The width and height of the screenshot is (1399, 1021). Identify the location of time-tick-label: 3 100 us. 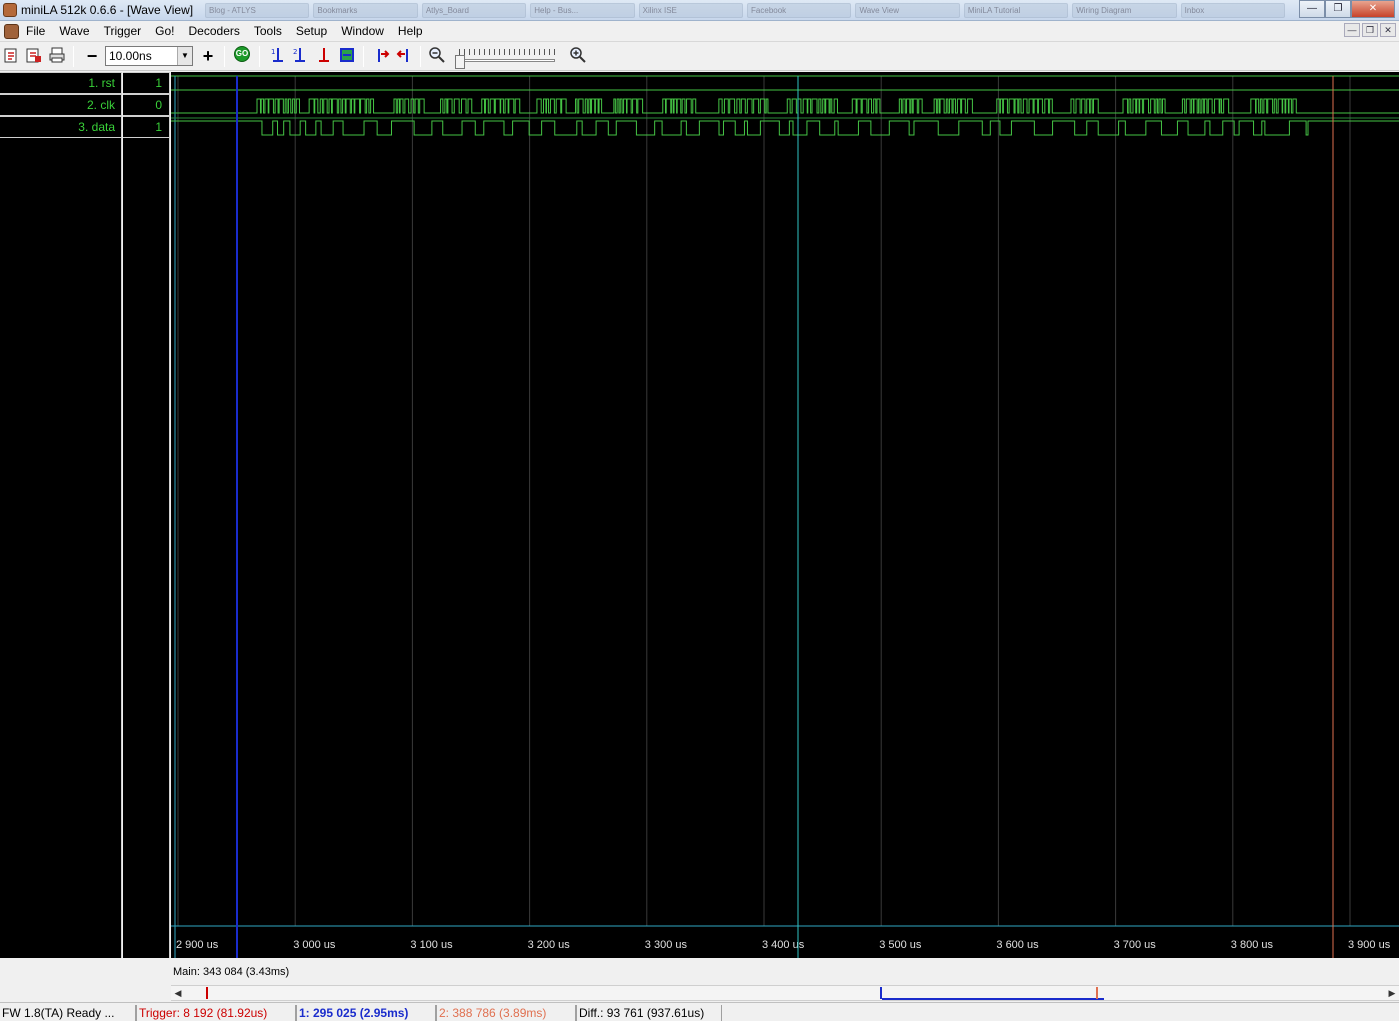
(431, 945).